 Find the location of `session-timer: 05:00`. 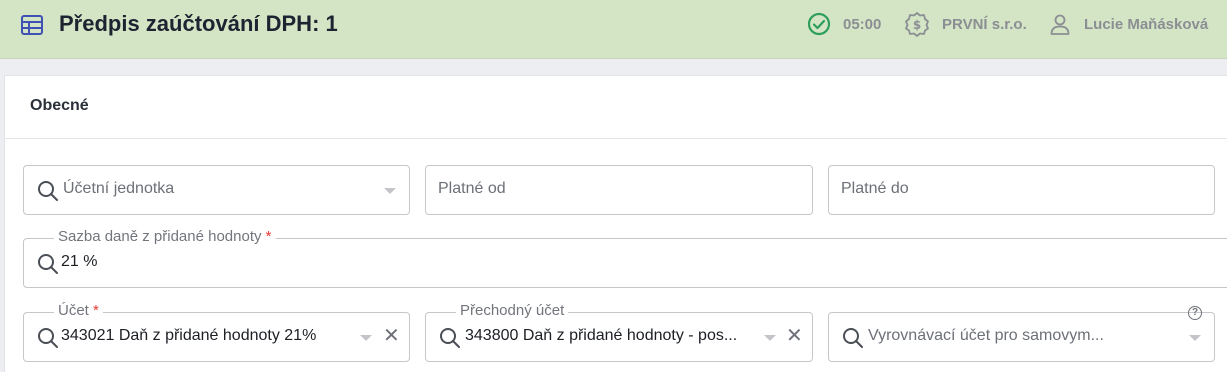

session-timer: 05:00 is located at coordinates (844, 24).